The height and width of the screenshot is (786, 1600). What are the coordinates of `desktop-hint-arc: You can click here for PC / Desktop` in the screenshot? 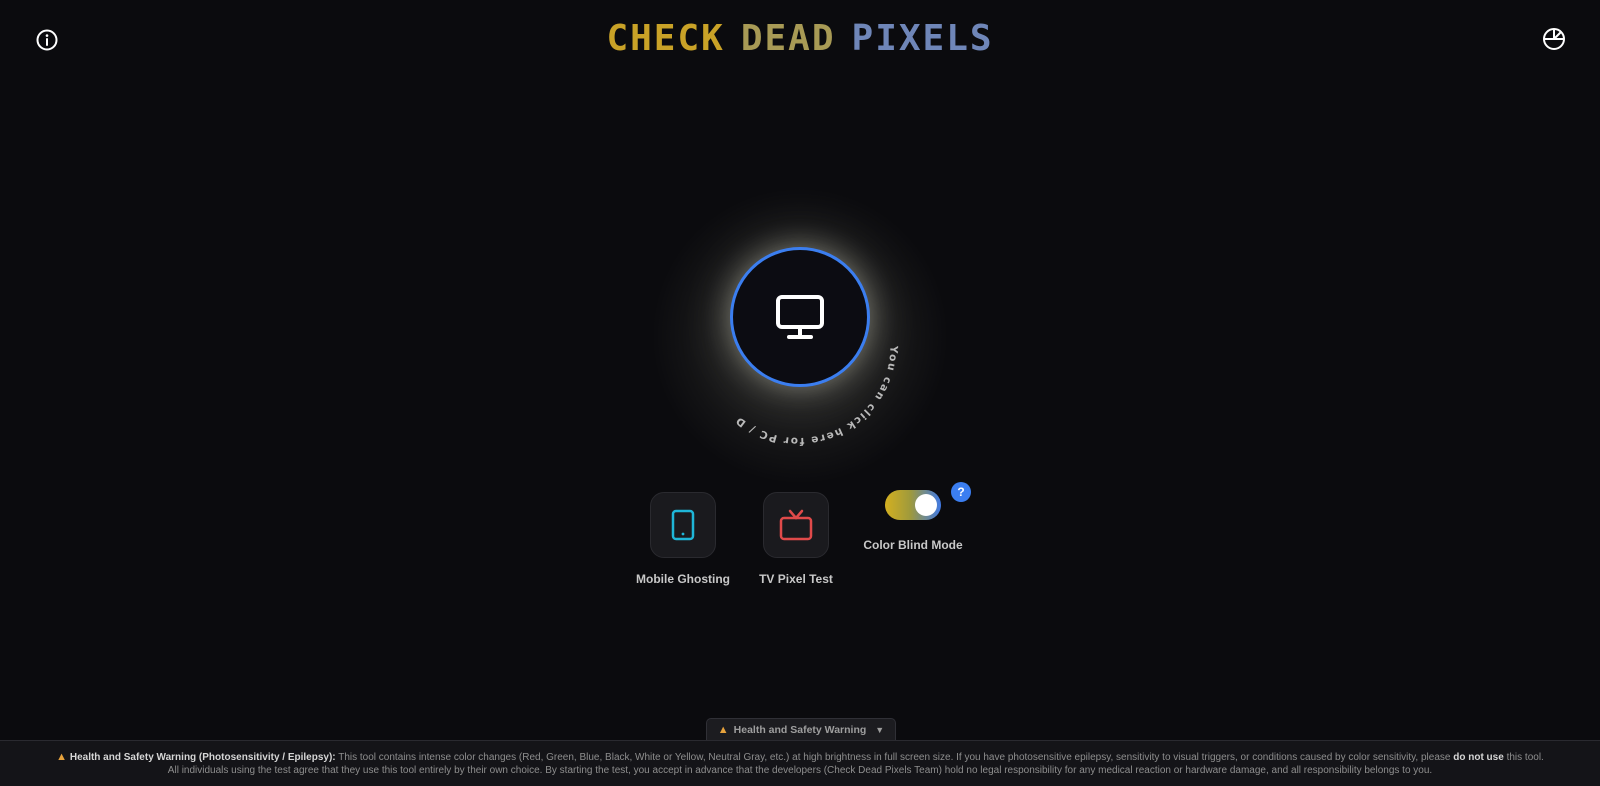 It's located at (796, 327).